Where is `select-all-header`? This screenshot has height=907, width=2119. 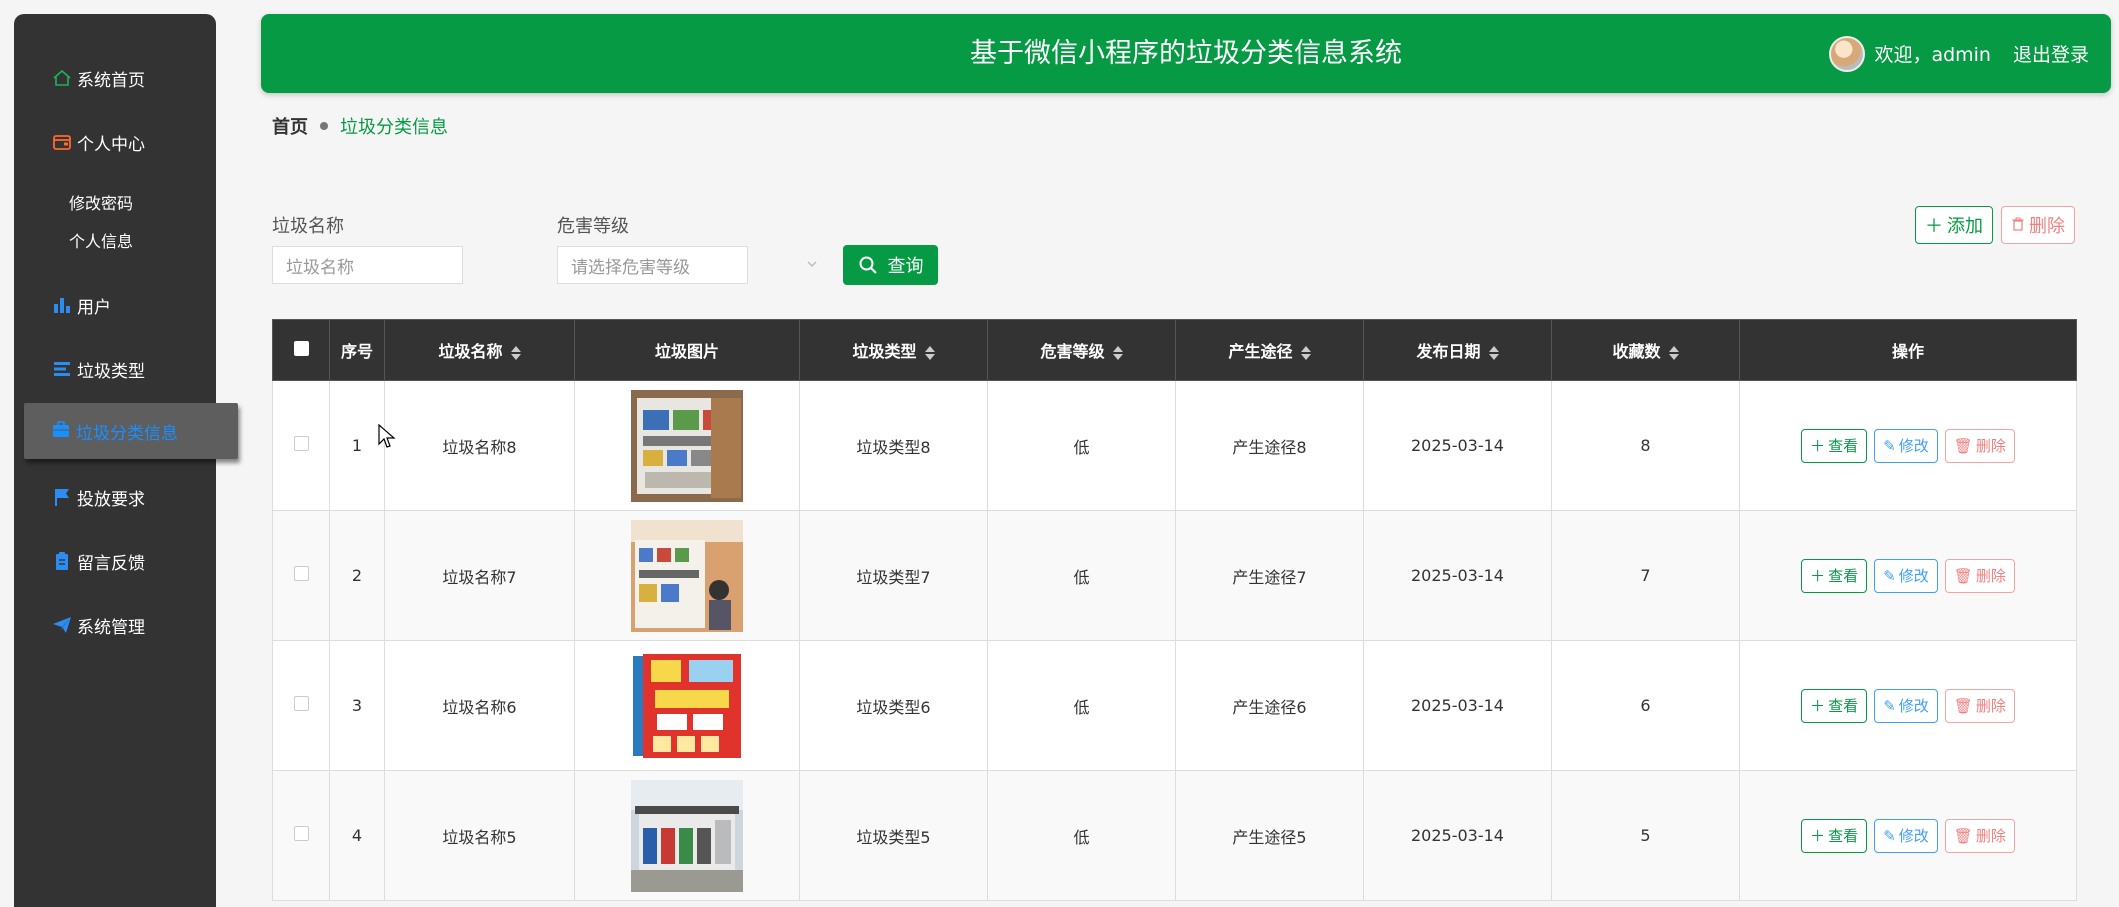 select-all-header is located at coordinates (301, 350).